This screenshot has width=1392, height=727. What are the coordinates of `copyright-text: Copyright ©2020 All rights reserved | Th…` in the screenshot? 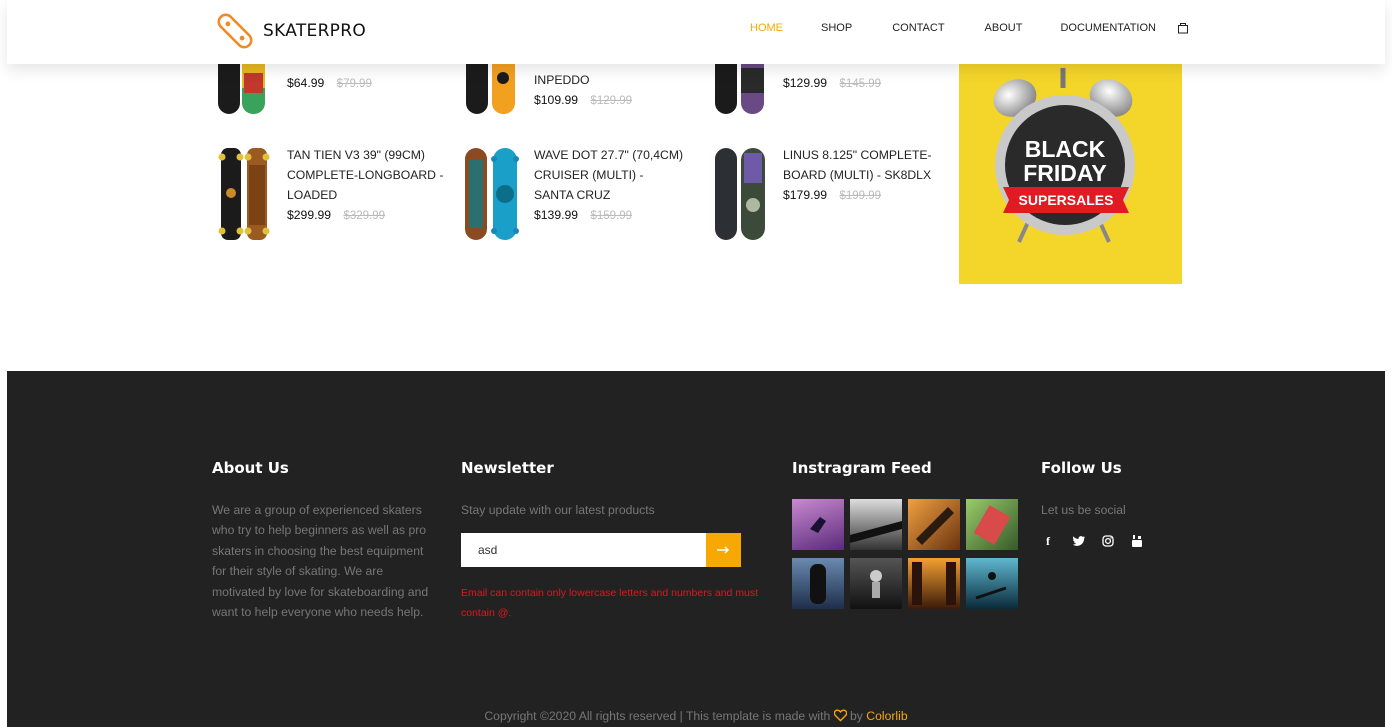 It's located at (657, 716).